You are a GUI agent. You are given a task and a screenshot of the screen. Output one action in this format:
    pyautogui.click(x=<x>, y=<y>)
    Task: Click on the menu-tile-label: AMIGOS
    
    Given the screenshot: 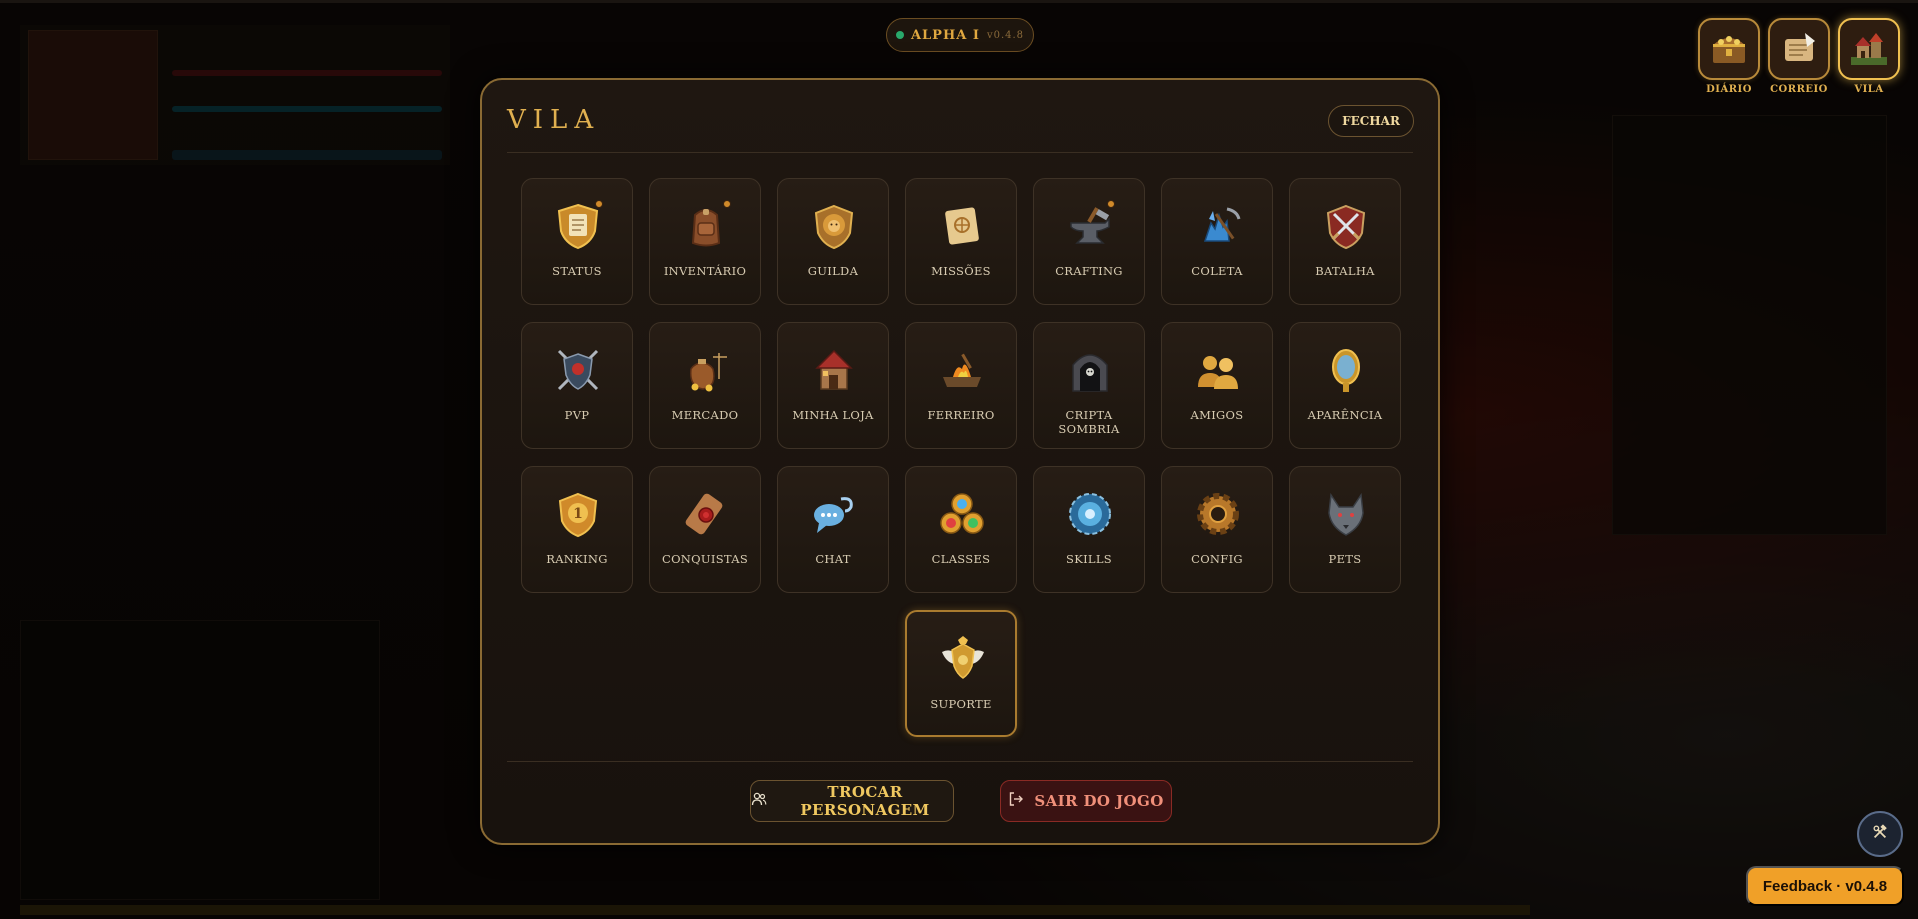 What is the action you would take?
    pyautogui.click(x=1217, y=415)
    